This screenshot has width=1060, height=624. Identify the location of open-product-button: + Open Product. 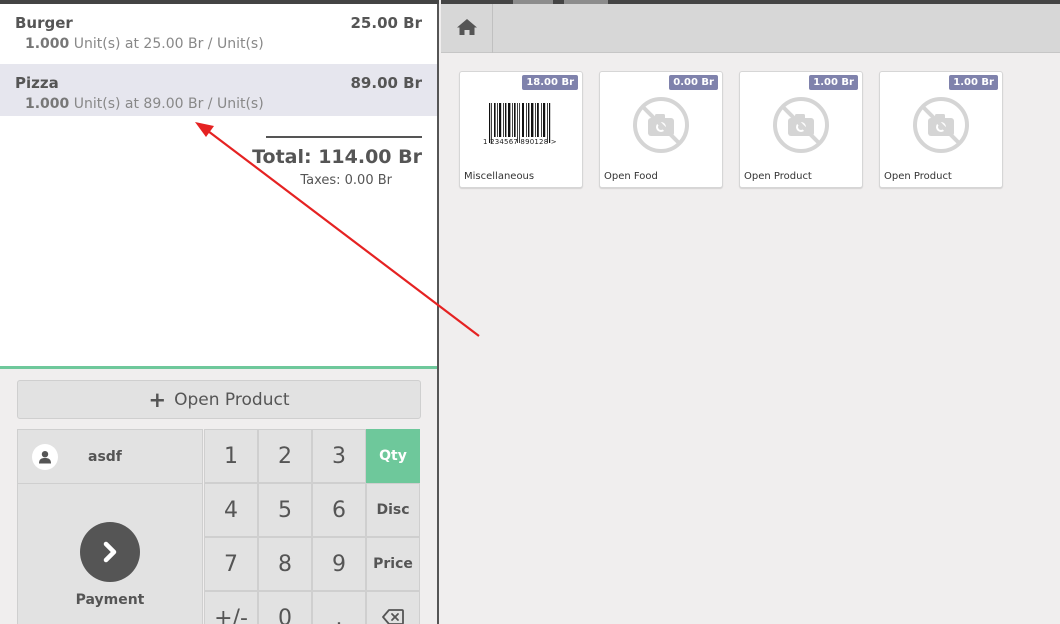
(219, 399).